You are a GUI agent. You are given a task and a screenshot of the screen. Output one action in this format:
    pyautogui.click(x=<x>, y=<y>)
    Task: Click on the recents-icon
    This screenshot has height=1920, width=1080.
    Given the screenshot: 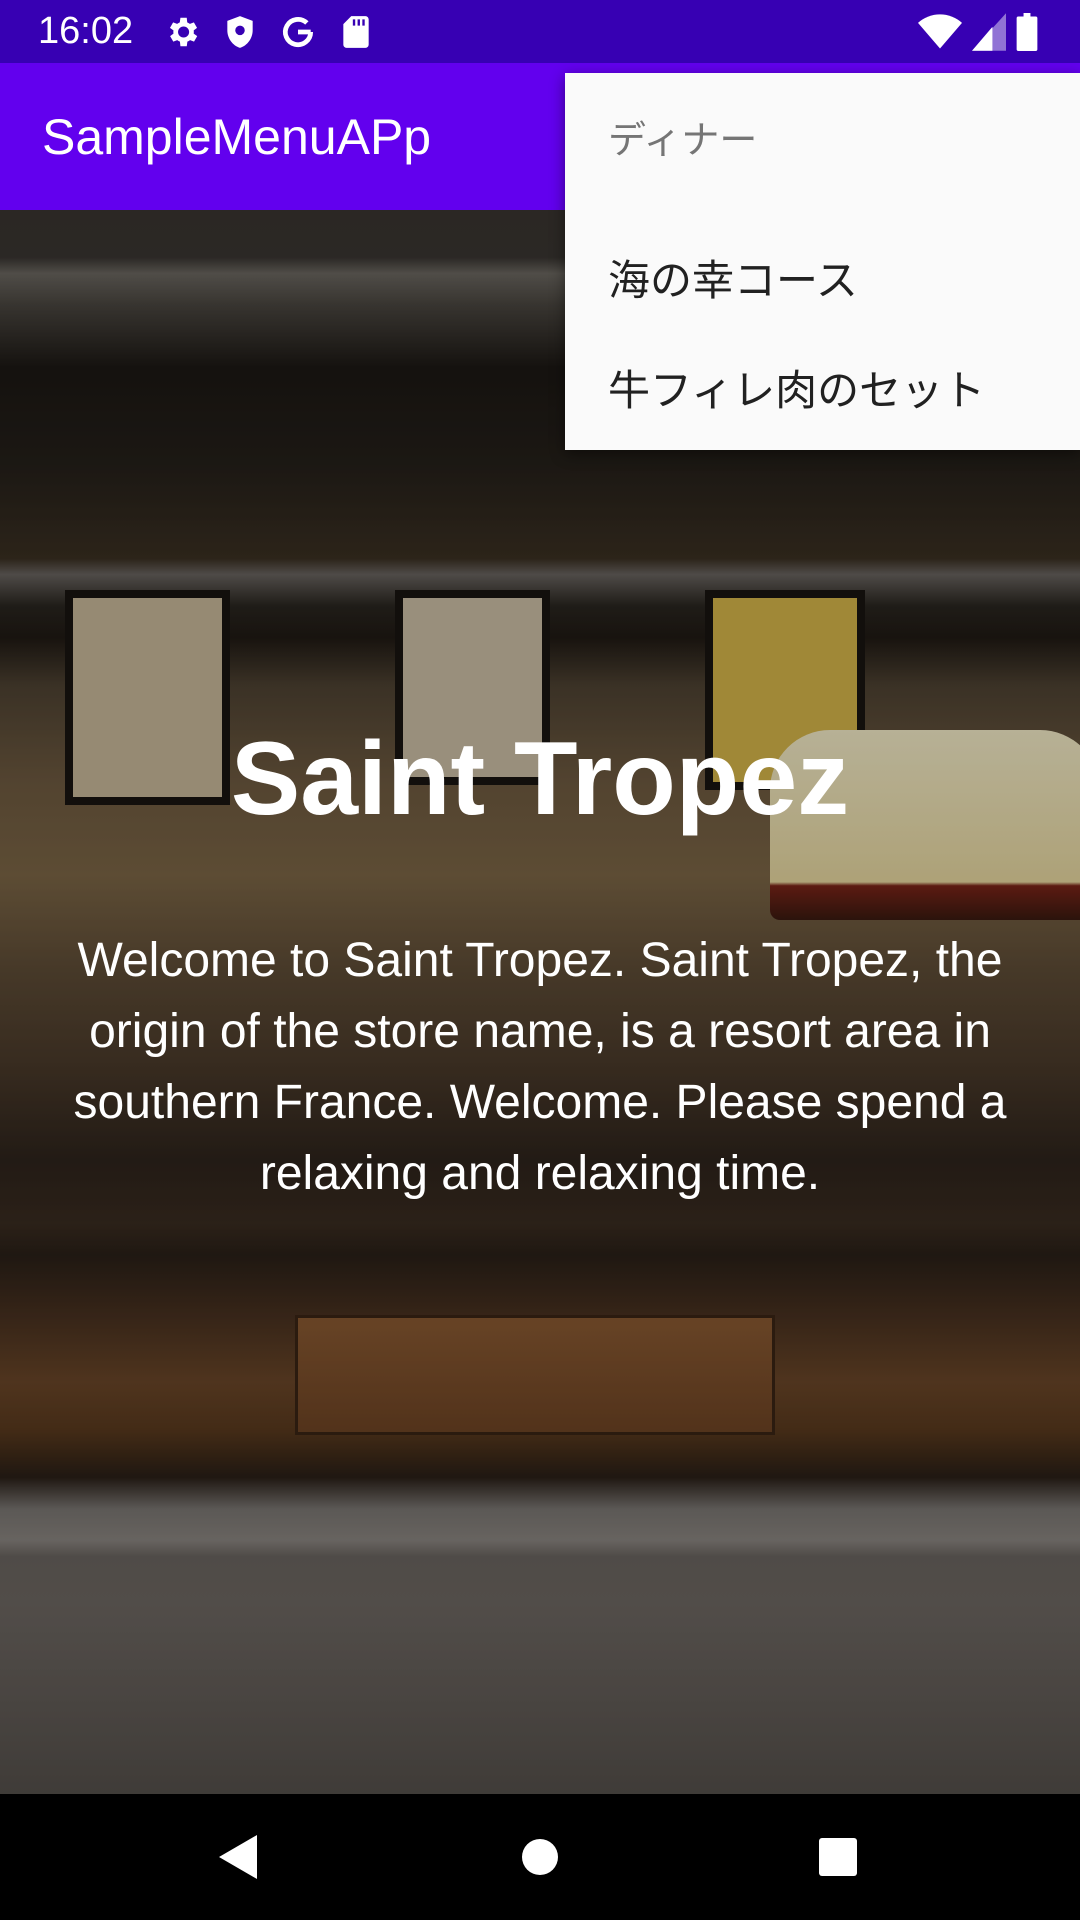 What is the action you would take?
    pyautogui.click(x=838, y=1857)
    